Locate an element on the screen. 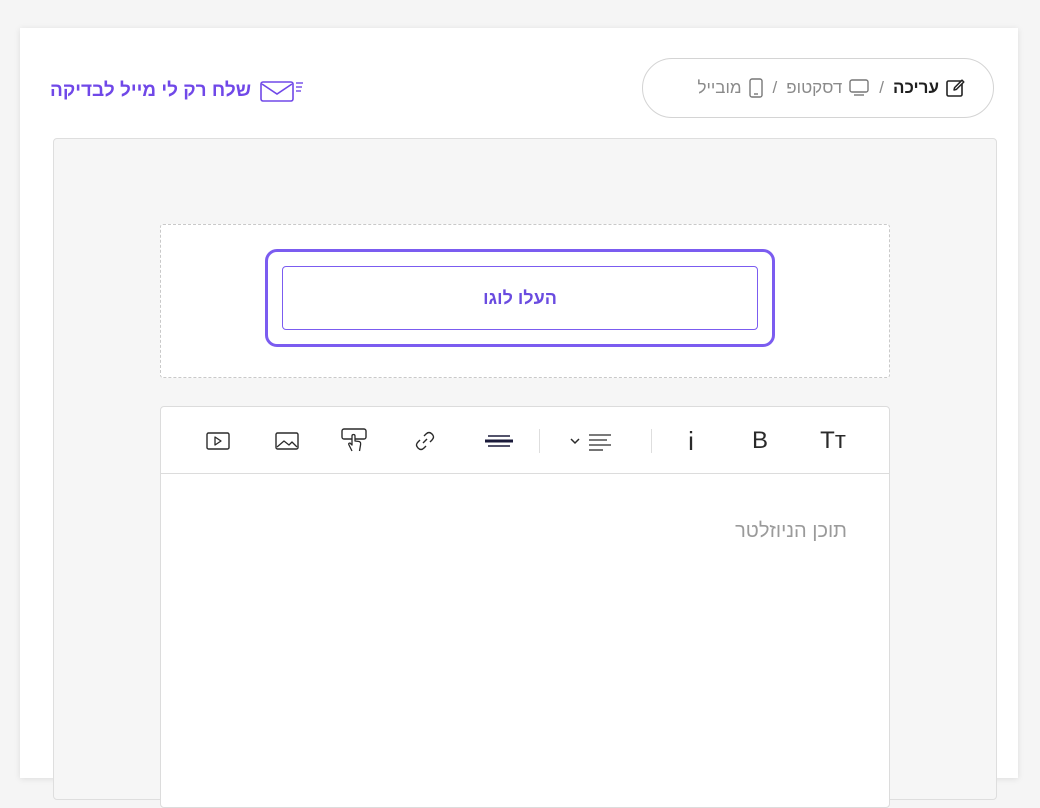 The width and height of the screenshot is (1040, 808). view-mode-switcher: עריכה / דסקטופ / מובייל is located at coordinates (818, 88).